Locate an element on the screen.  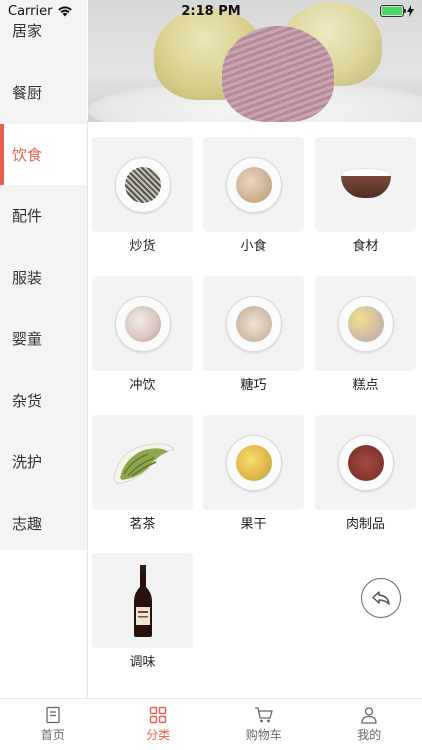
sidebar-item-kitchen: 餐厨 is located at coordinates (43, 93).